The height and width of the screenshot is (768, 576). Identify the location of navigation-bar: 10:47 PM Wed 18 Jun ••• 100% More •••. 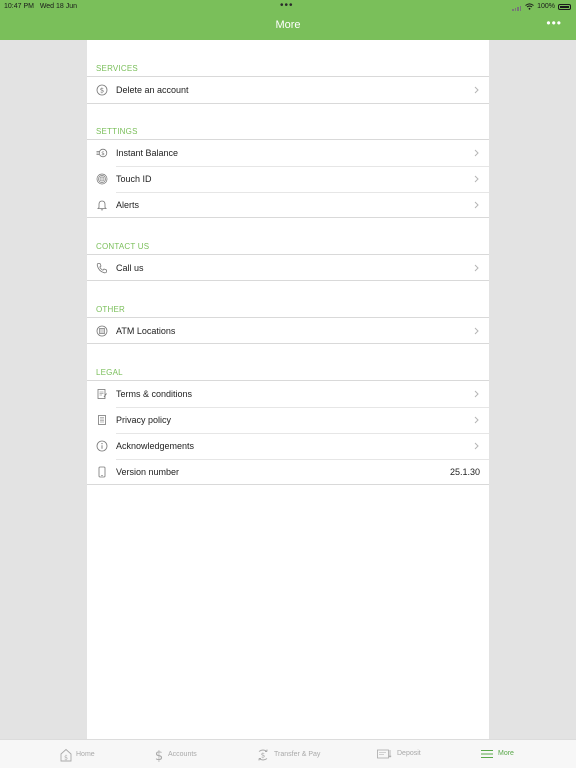
(288, 20).